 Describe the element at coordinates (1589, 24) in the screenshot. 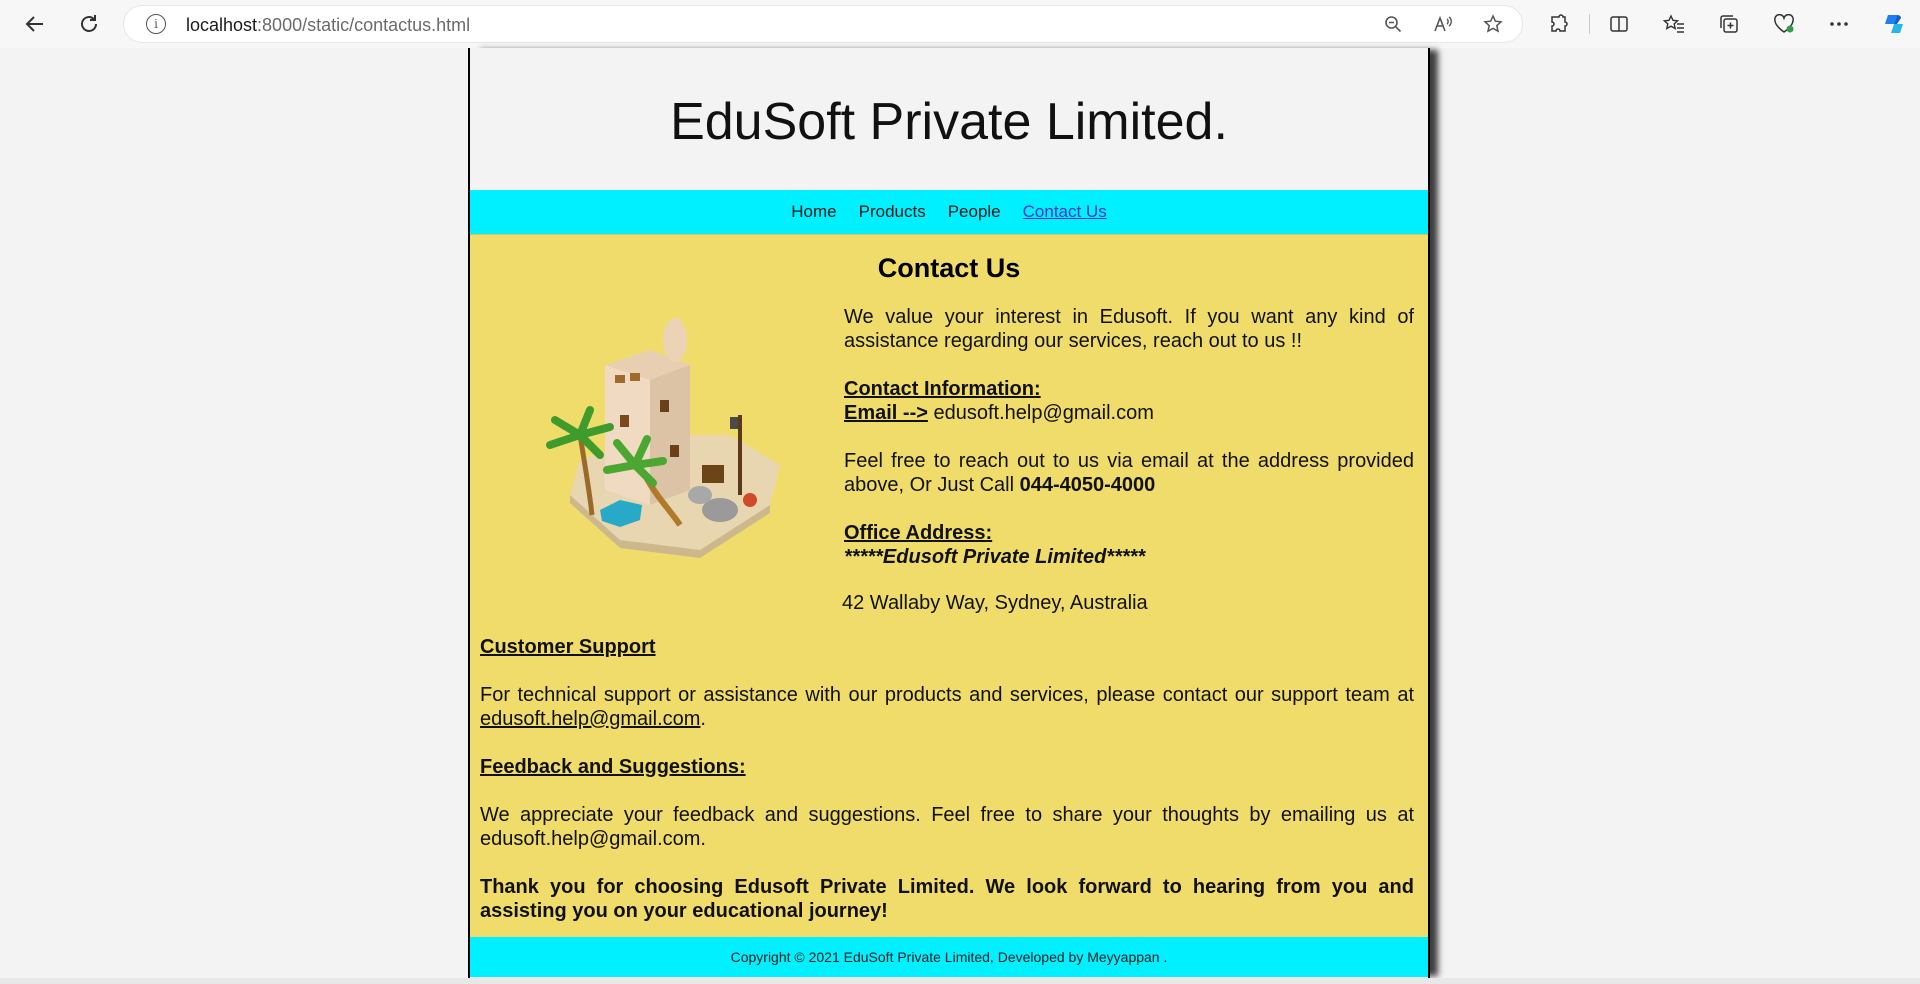

I see `toolbar-divider` at that location.